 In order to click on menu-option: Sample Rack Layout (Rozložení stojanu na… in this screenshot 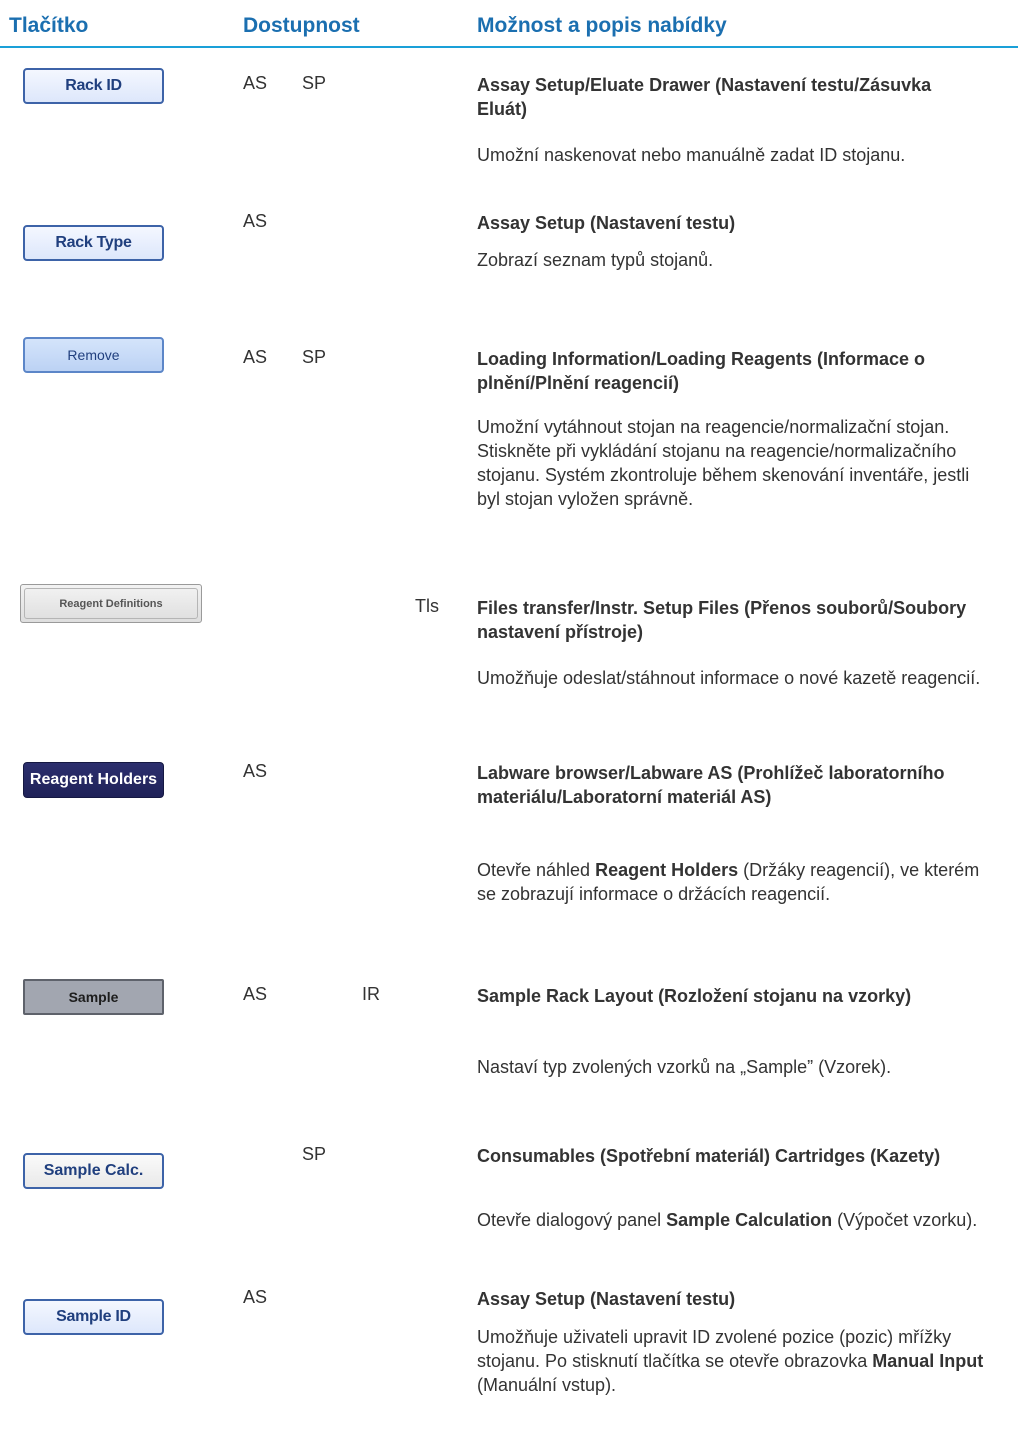, I will do `click(694, 996)`.